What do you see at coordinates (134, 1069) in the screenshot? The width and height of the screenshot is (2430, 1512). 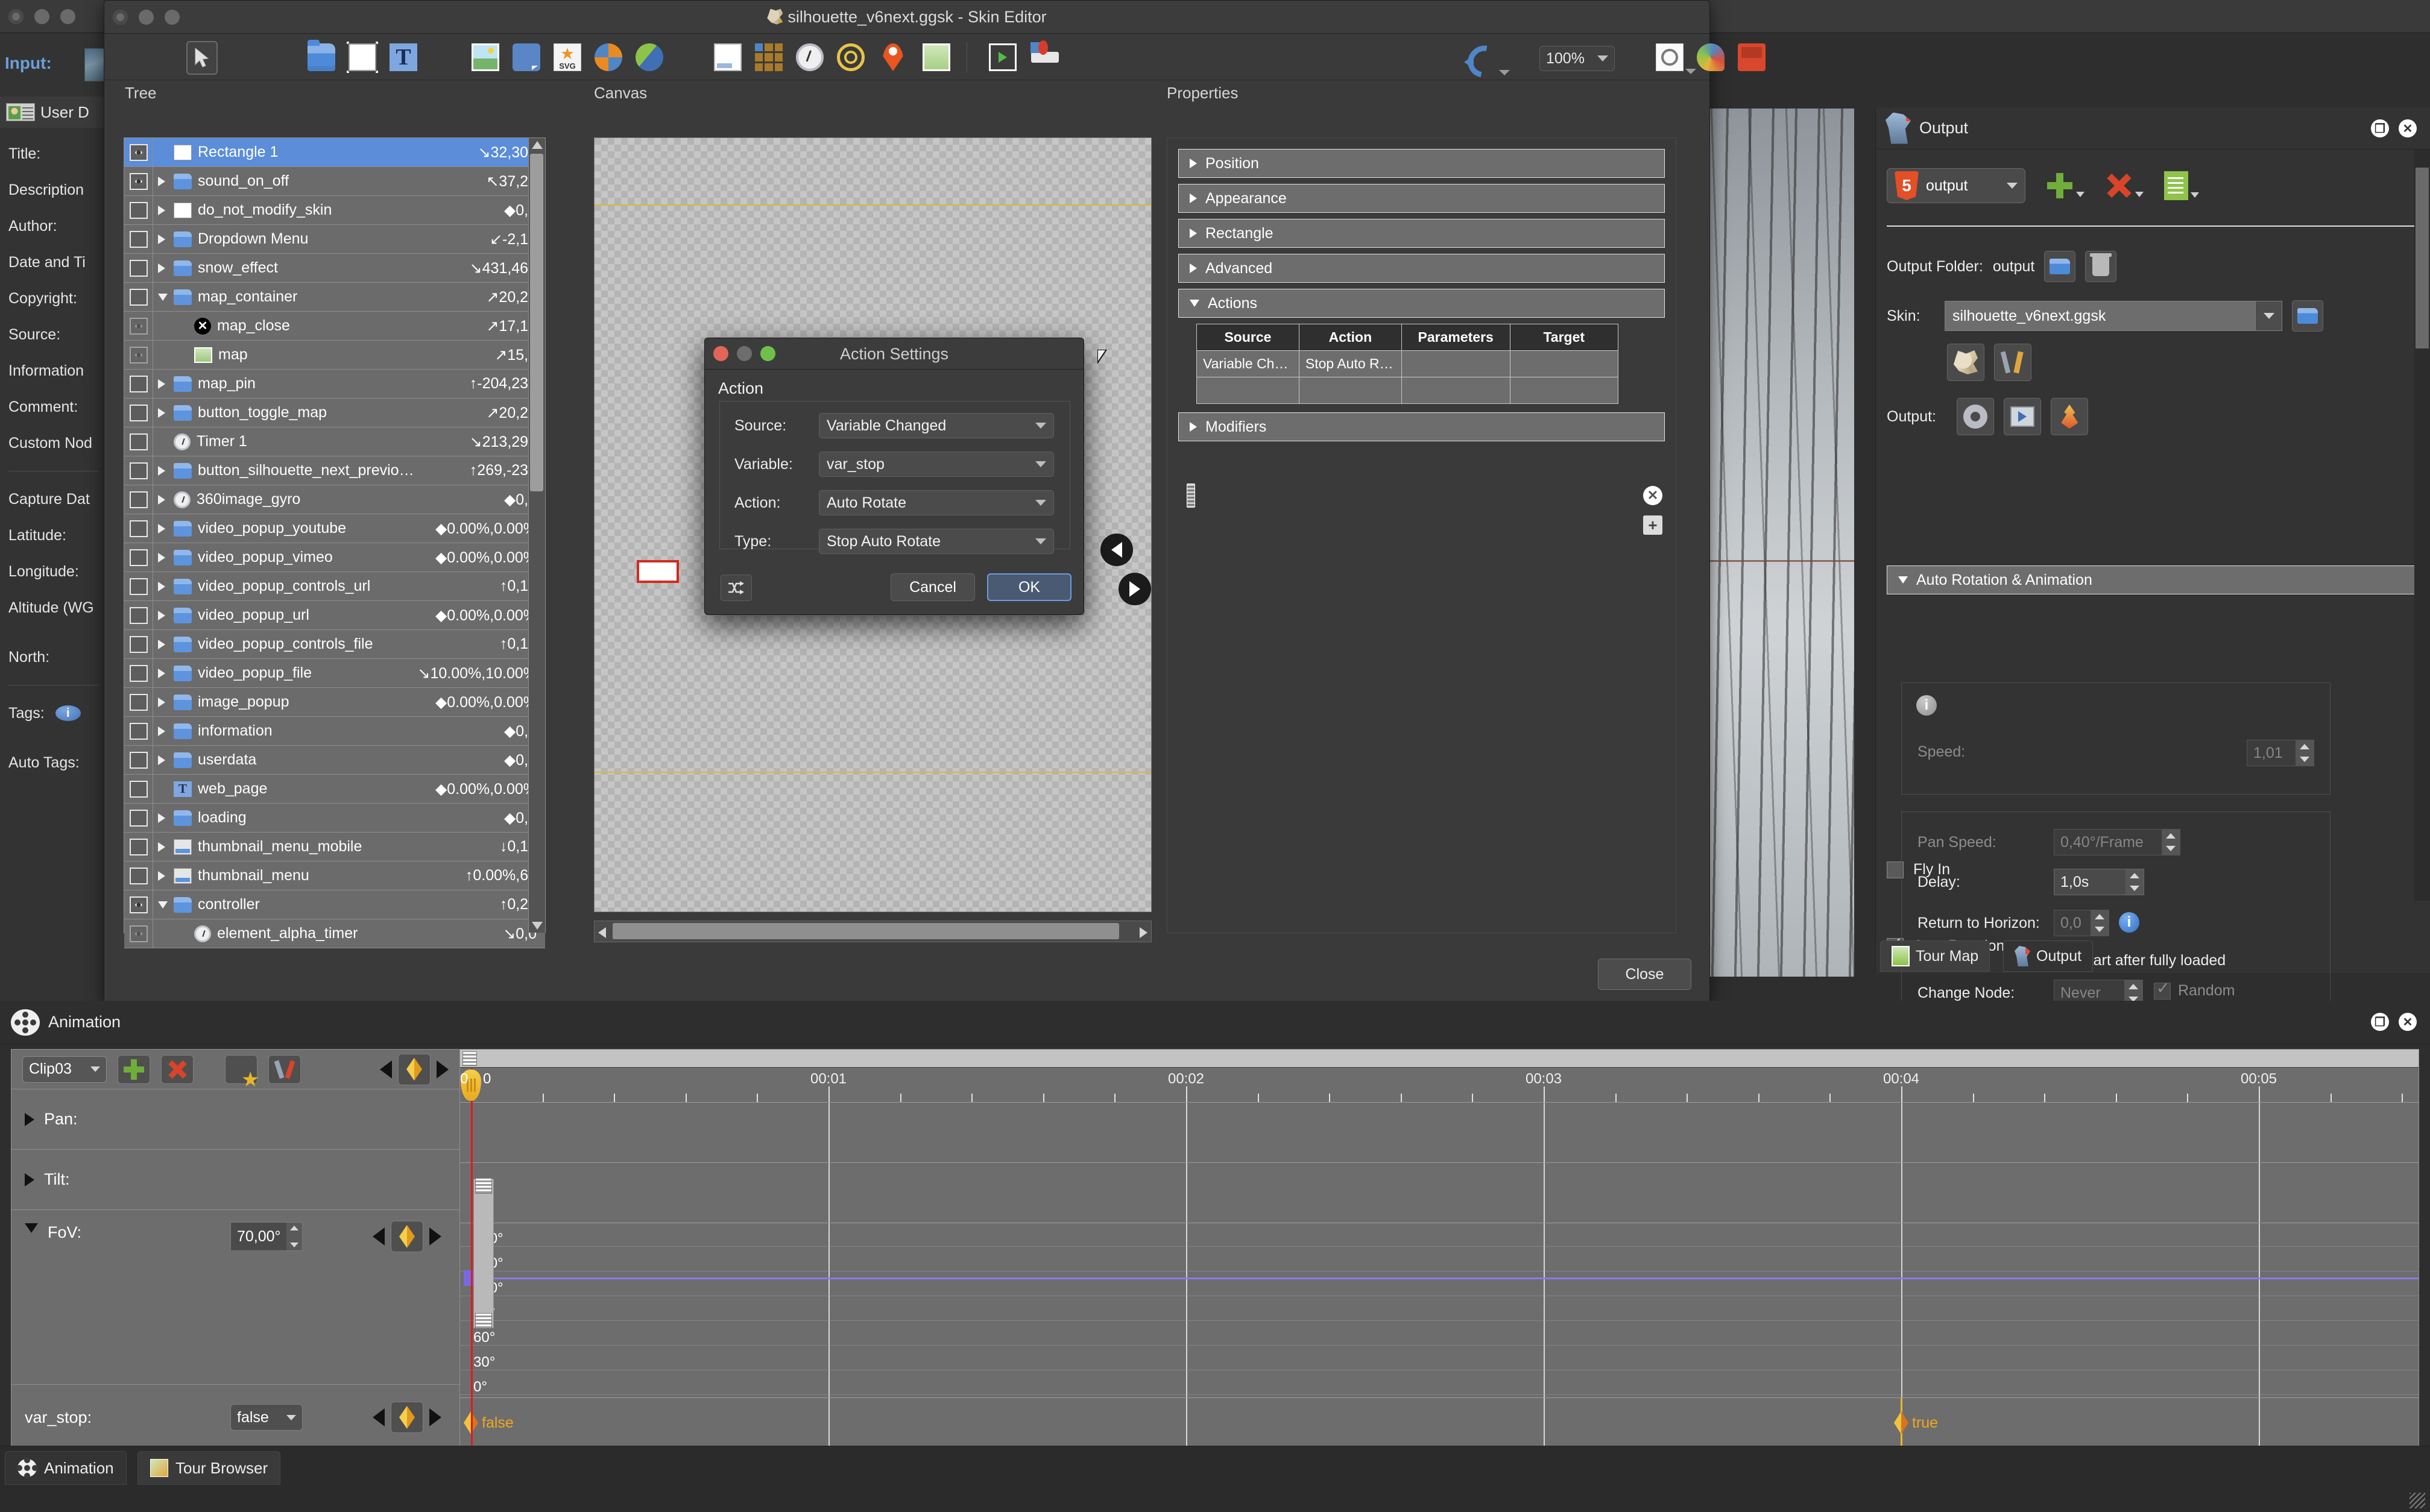 I see `add-clip-button` at bounding box center [134, 1069].